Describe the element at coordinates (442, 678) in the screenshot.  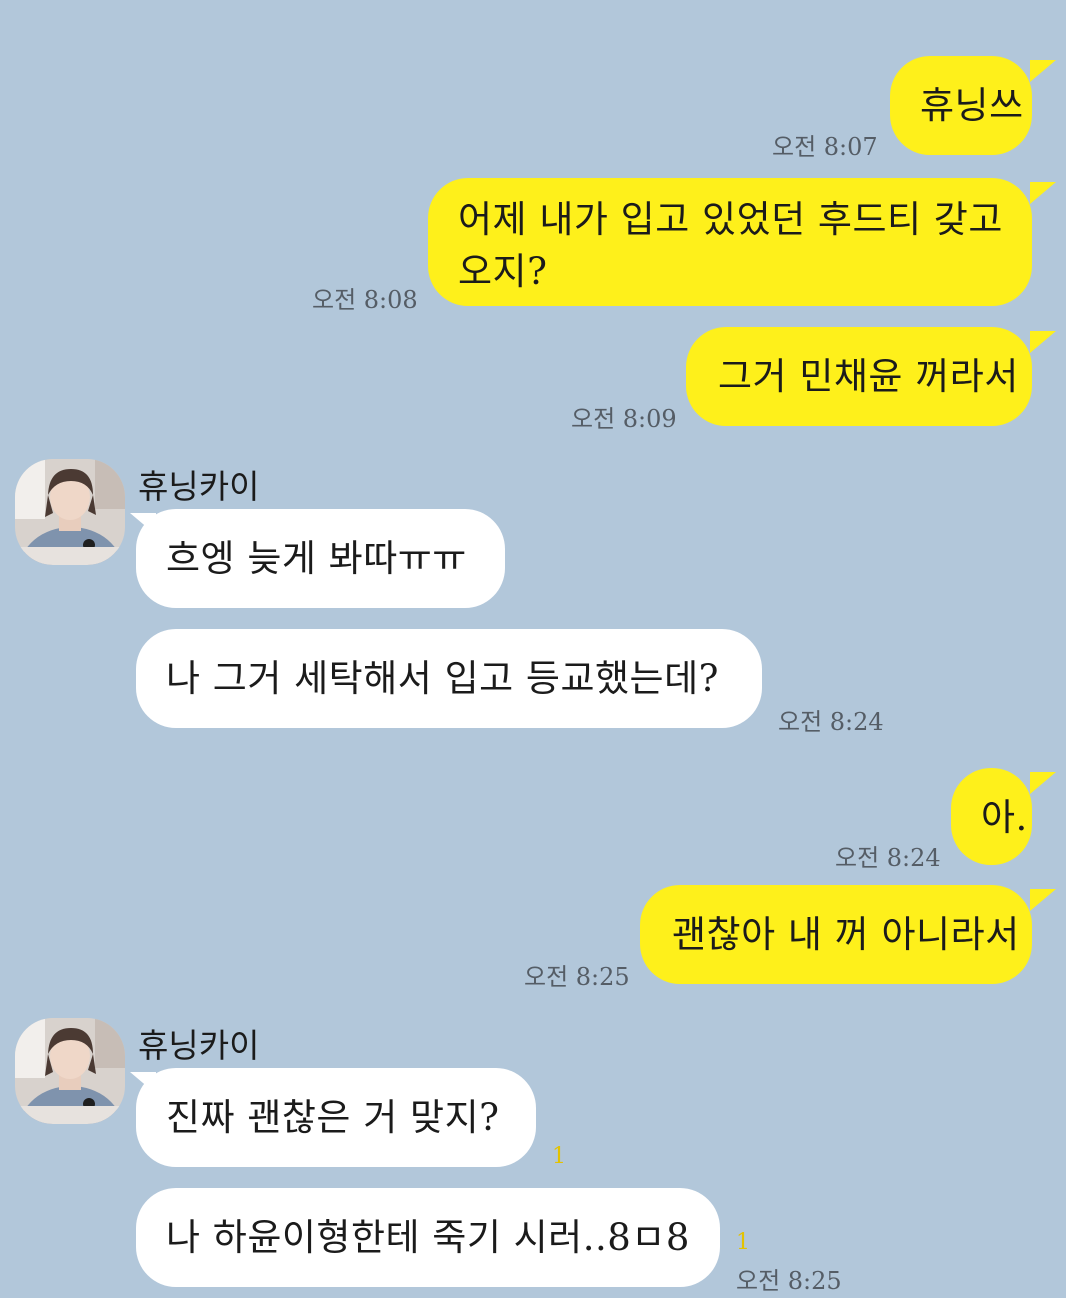
I see `message-text: 나 그거 세탁해서 입고 등교했는데?` at that location.